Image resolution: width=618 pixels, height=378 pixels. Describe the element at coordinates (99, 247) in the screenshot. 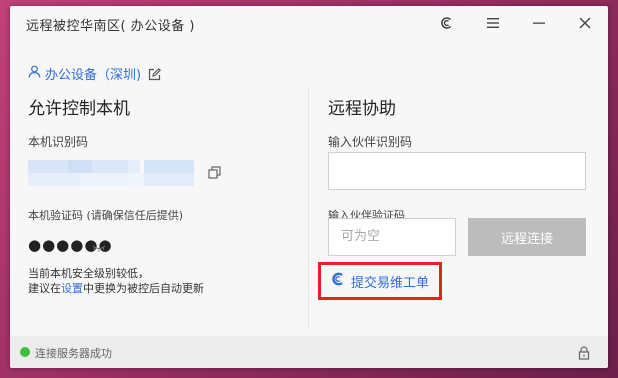

I see `eye-closed-icon` at that location.